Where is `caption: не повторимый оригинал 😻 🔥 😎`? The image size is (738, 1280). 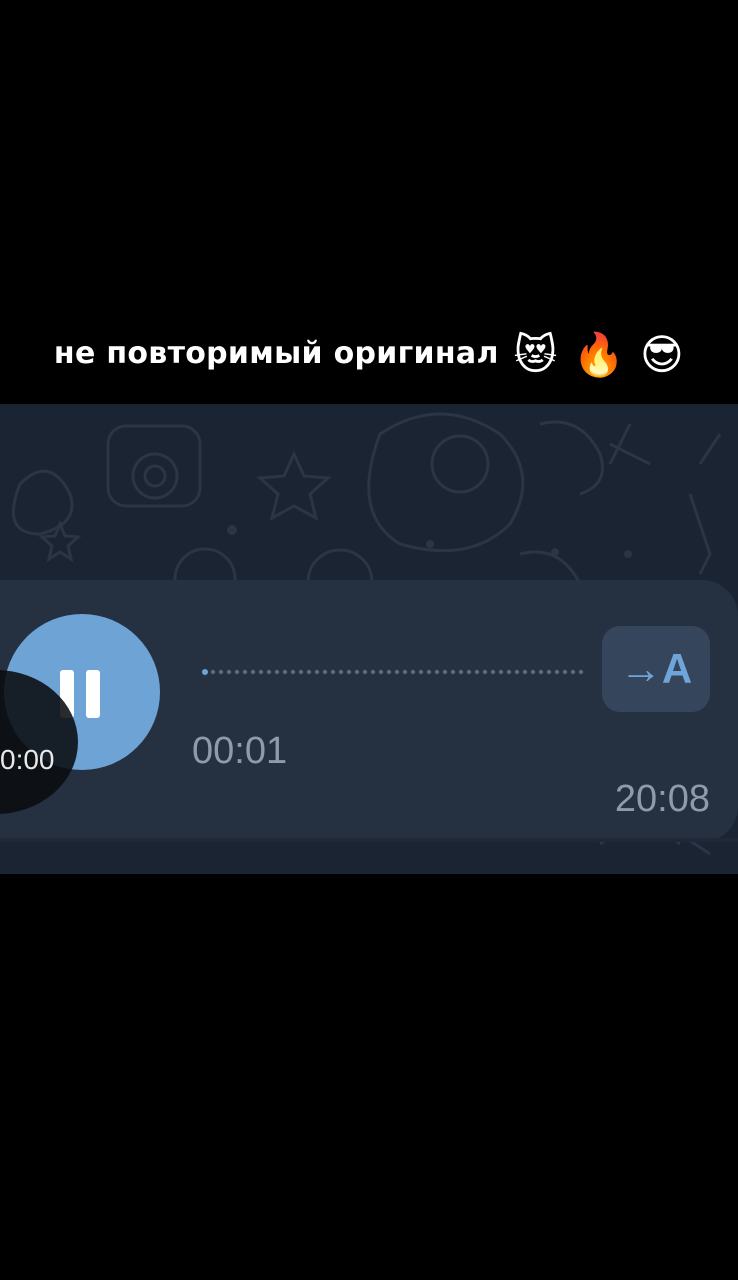 caption: не повторимый оригинал 😻 🔥 😎 is located at coordinates (369, 355).